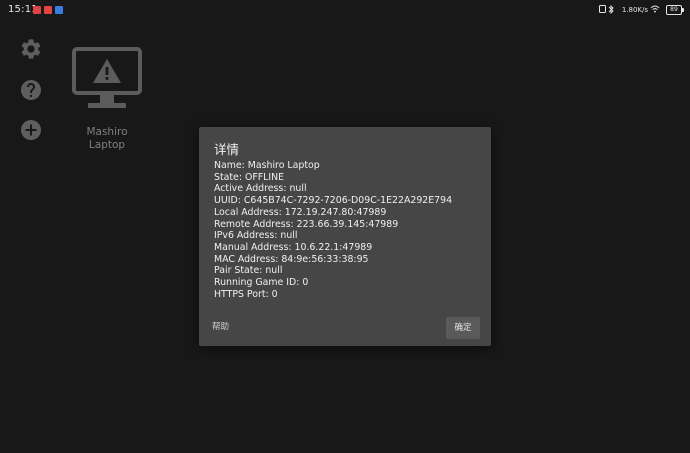  What do you see at coordinates (291, 259) in the screenshot?
I see `detail-mac-address: MAC Address: 84:9e:56:33:38:95` at bounding box center [291, 259].